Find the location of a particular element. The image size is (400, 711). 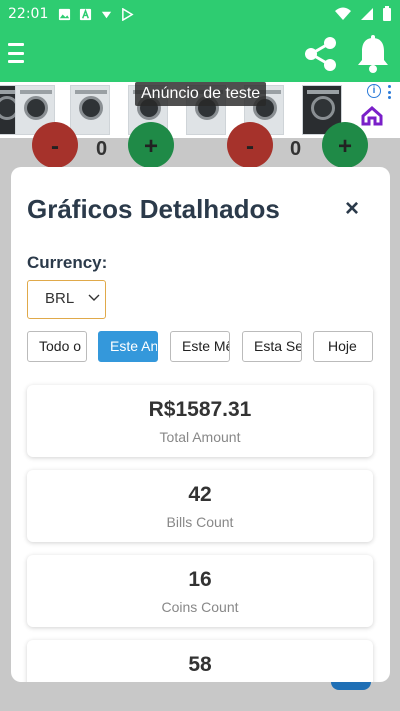

total-amount-card: R$1587.31 Total Amount is located at coordinates (200, 421).